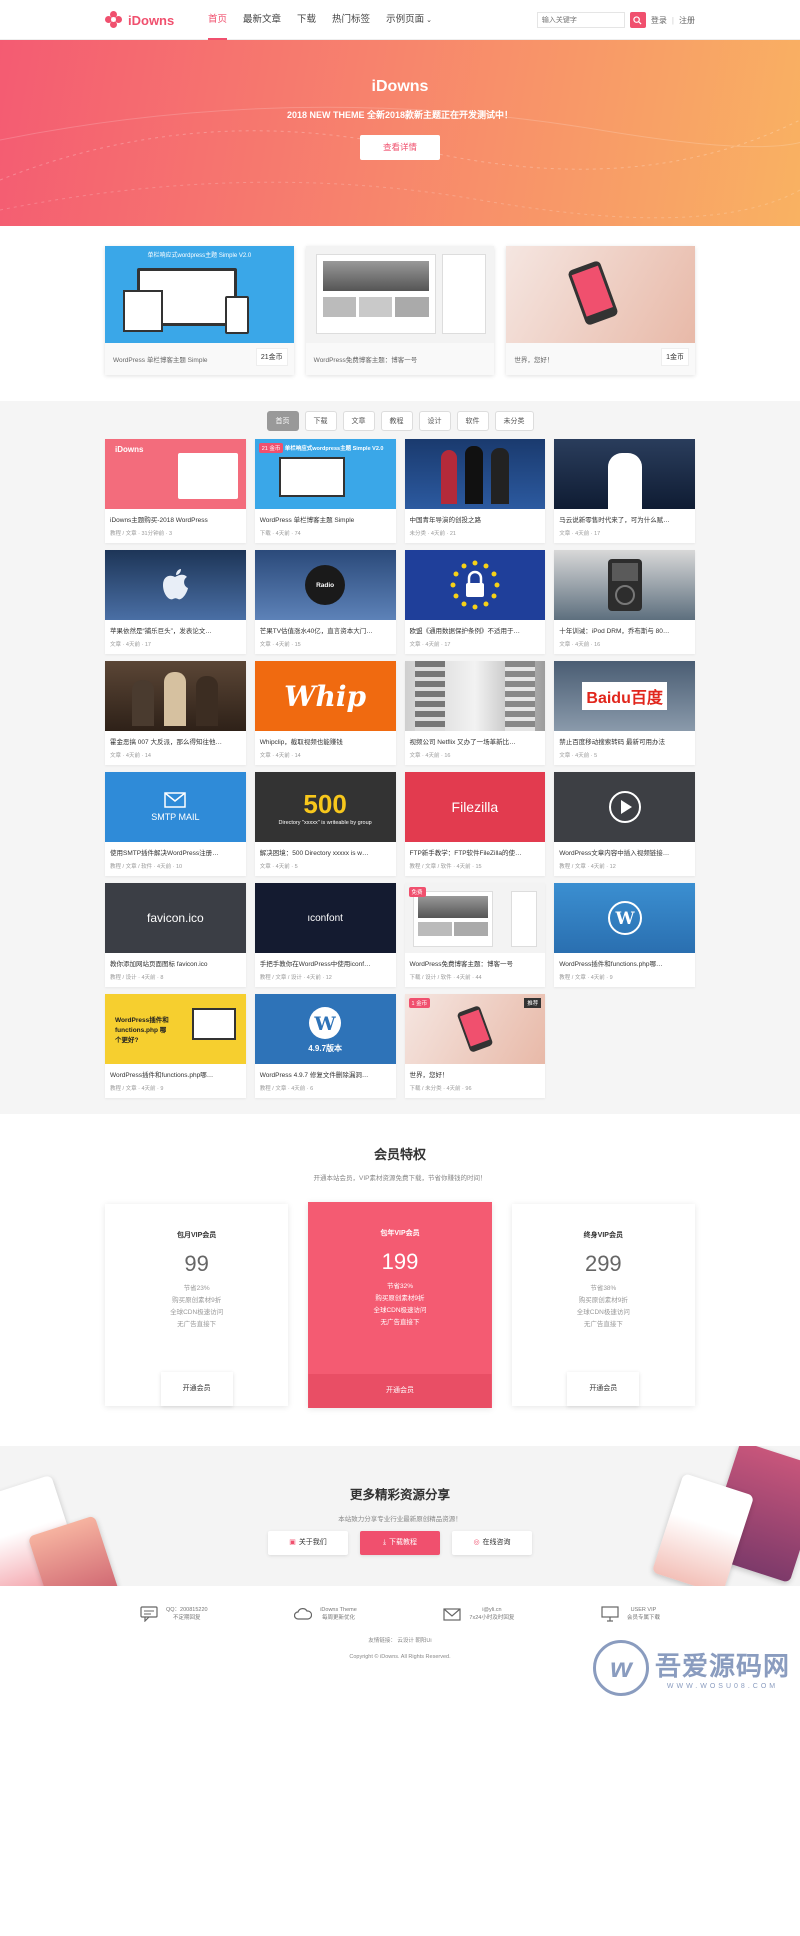 The width and height of the screenshot is (800, 1936). Describe the element at coordinates (358, 421) in the screenshot. I see `tab-article: 文章` at that location.